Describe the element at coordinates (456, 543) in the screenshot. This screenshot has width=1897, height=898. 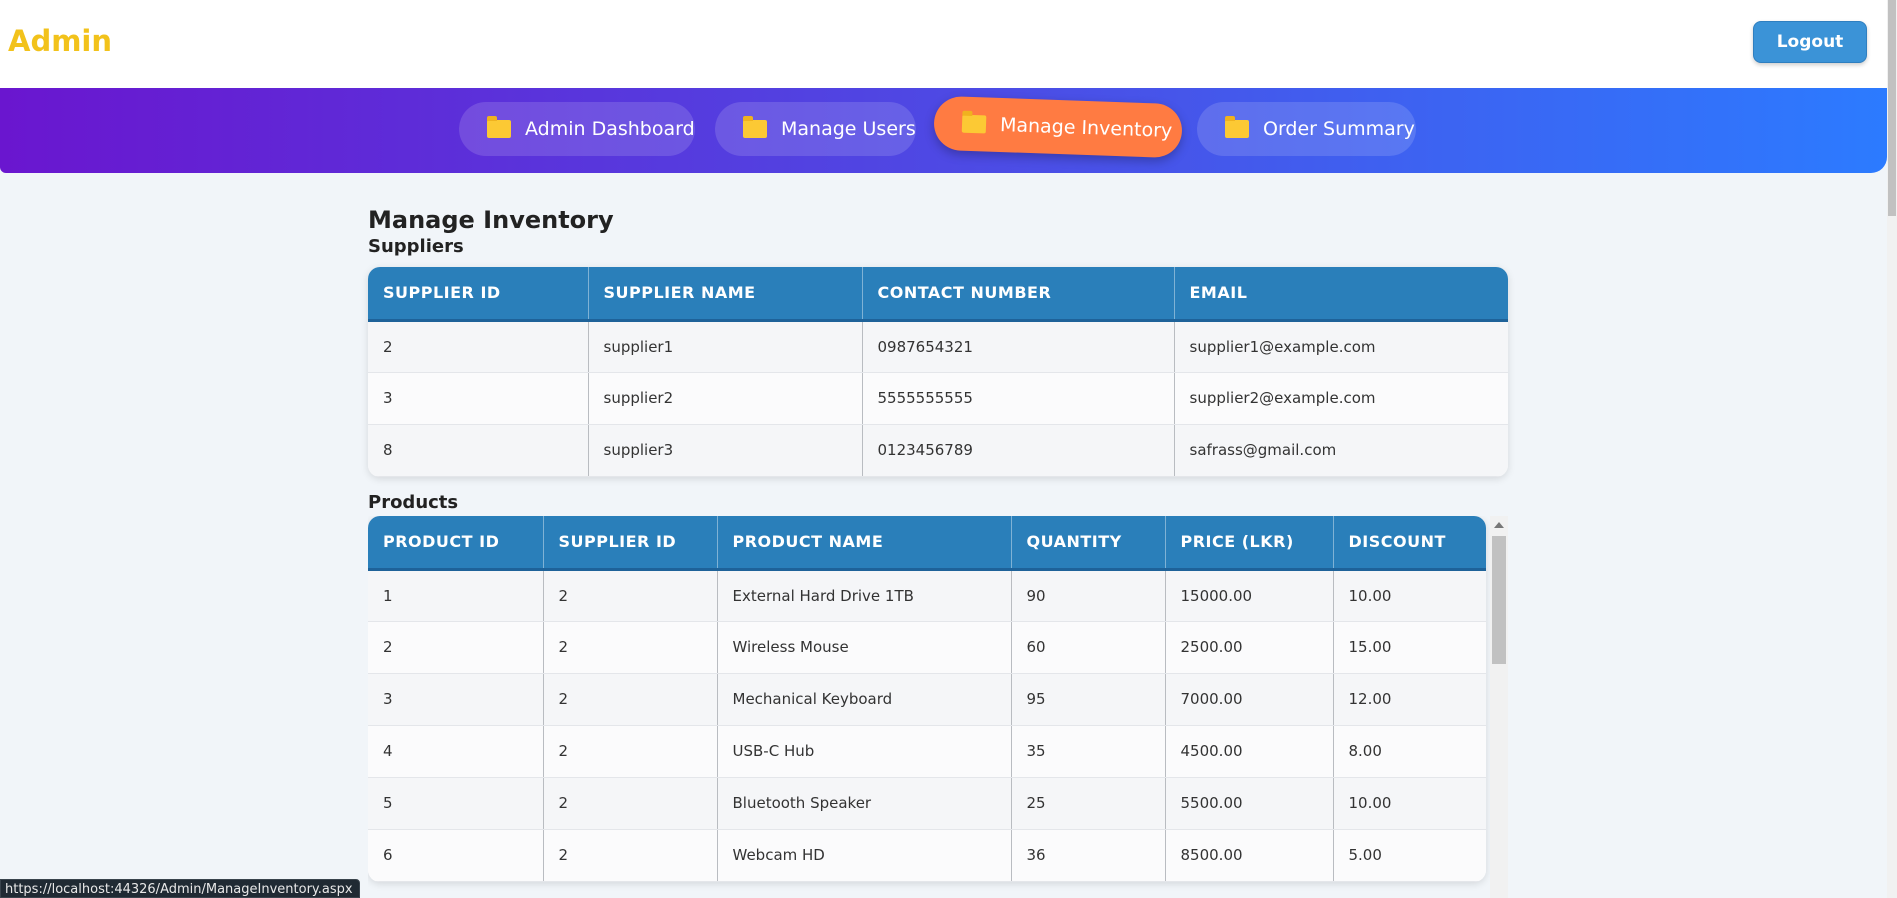
I see `col-header: PRODUCT ID` at that location.